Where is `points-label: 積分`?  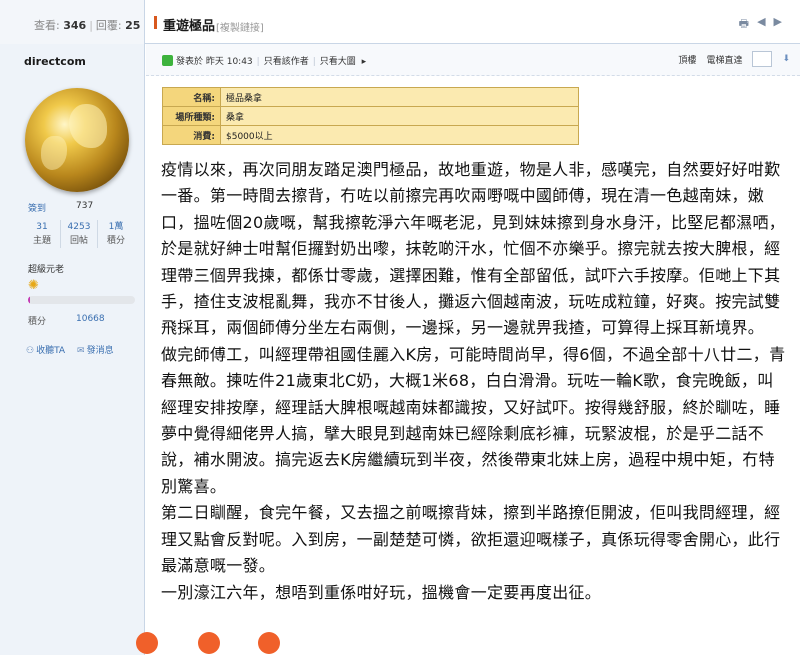 points-label: 積分 is located at coordinates (37, 322).